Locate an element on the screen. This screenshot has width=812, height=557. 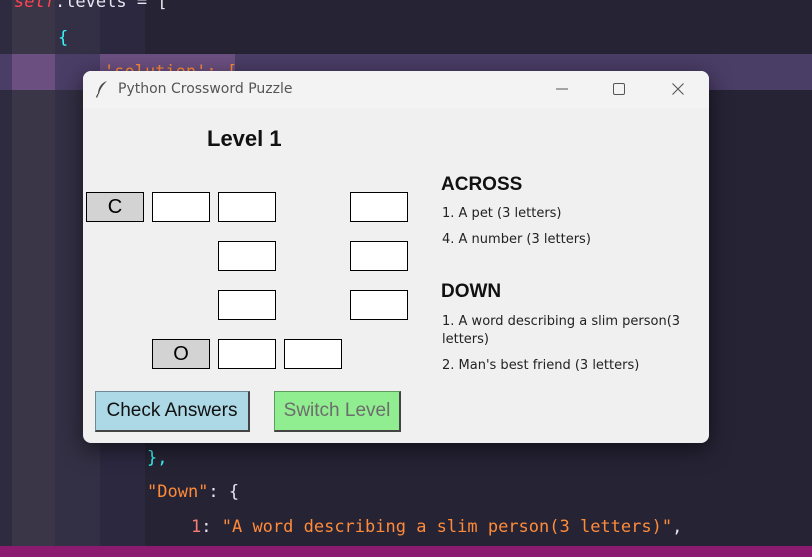
check-answers-button: Check Answers is located at coordinates (172, 411).